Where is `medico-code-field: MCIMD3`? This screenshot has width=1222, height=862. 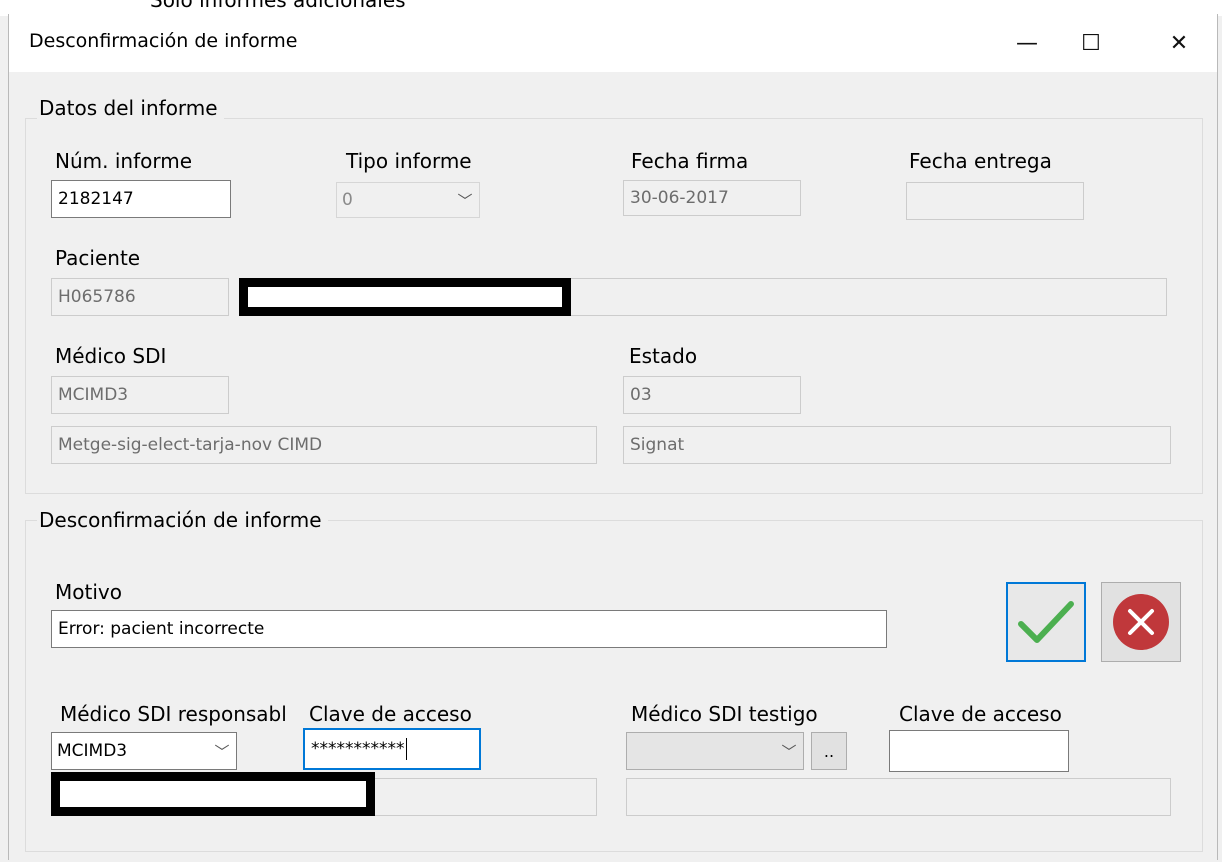 medico-code-field: MCIMD3 is located at coordinates (140, 395).